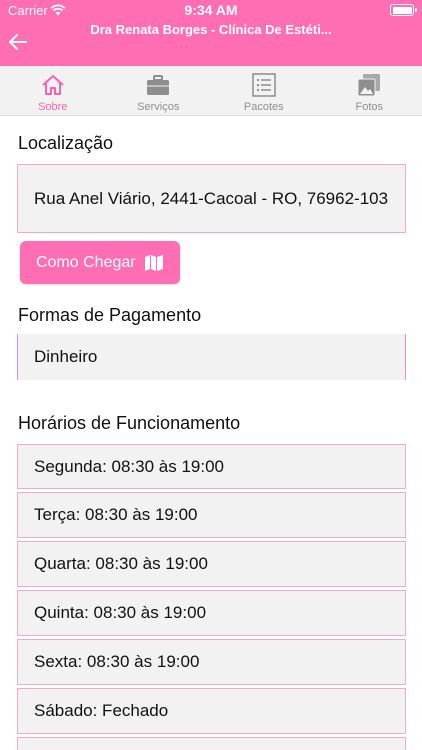 The image size is (422, 750). What do you see at coordinates (211, 662) in the screenshot?
I see `hours-row: Sexta: 08:30 às 19:00` at bounding box center [211, 662].